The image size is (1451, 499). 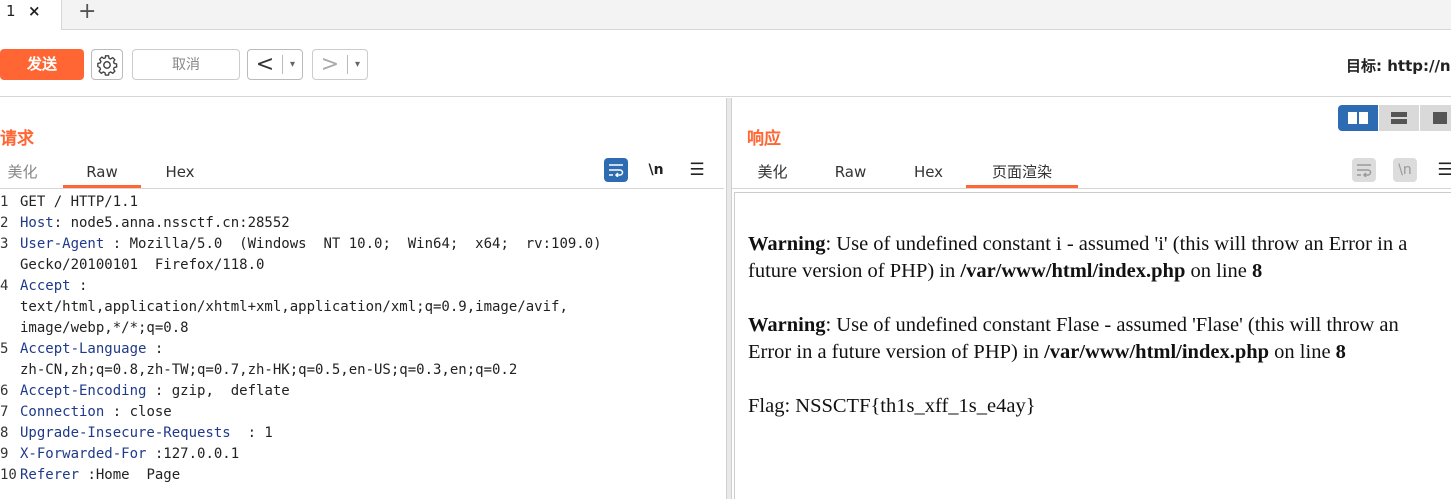 What do you see at coordinates (4, 244) in the screenshot?
I see `line-number: 3` at bounding box center [4, 244].